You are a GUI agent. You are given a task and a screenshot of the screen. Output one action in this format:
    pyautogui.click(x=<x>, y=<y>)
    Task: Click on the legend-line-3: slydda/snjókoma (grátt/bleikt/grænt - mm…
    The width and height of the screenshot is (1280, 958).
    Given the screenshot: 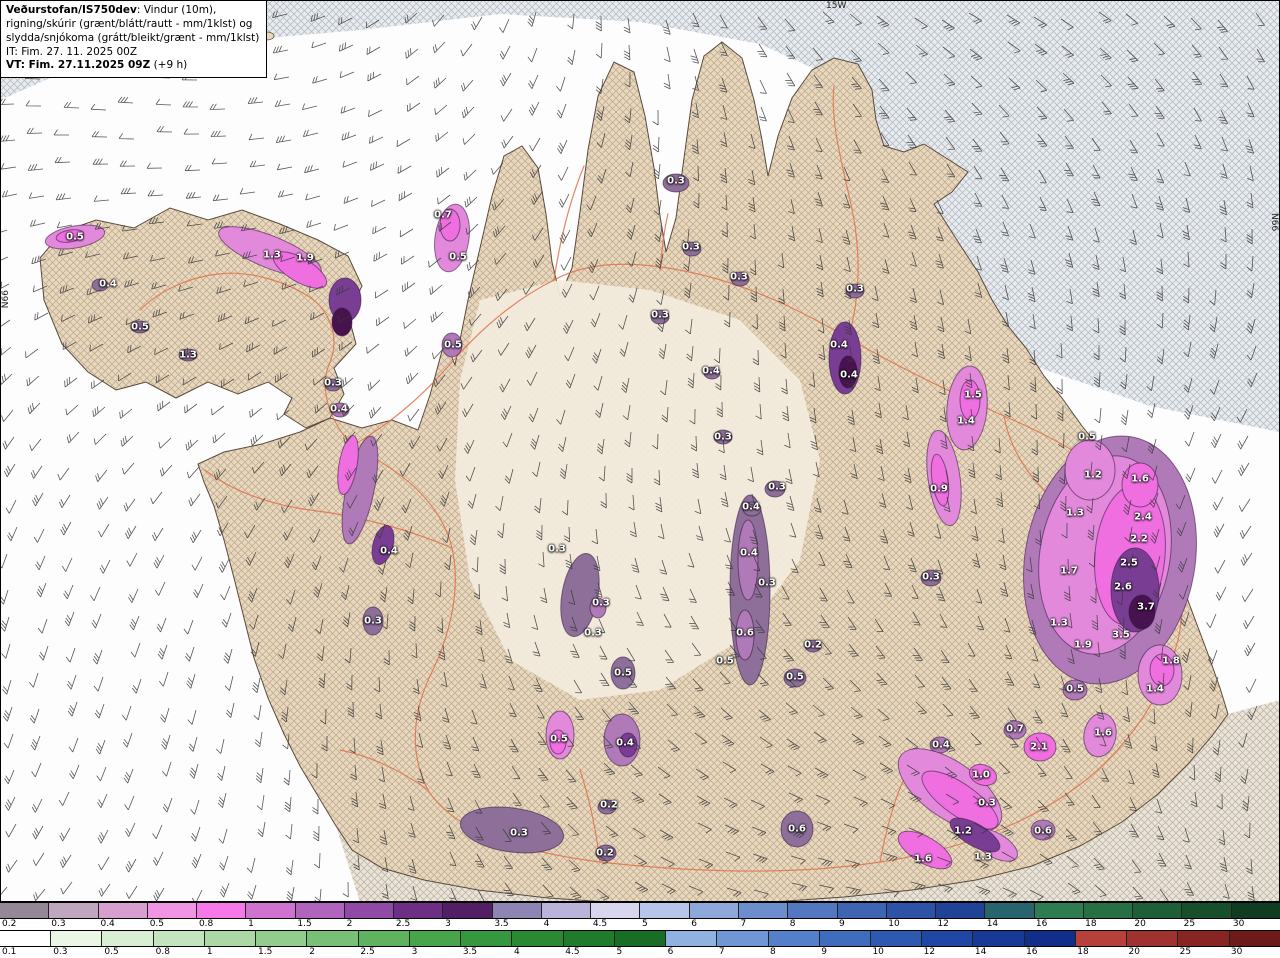 What is the action you would take?
    pyautogui.click(x=133, y=37)
    